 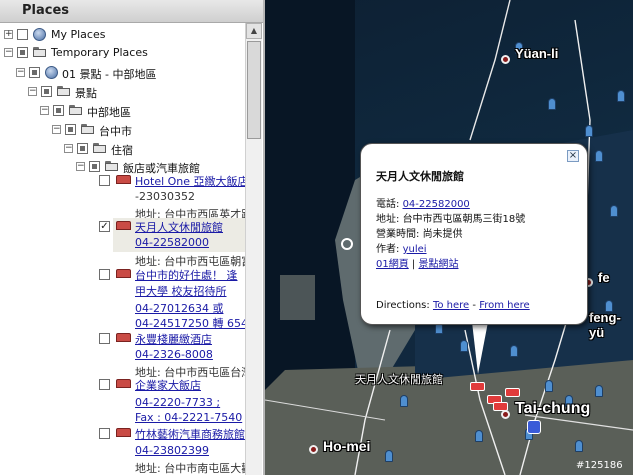 I want to click on close-icon: ×, so click(x=573, y=156).